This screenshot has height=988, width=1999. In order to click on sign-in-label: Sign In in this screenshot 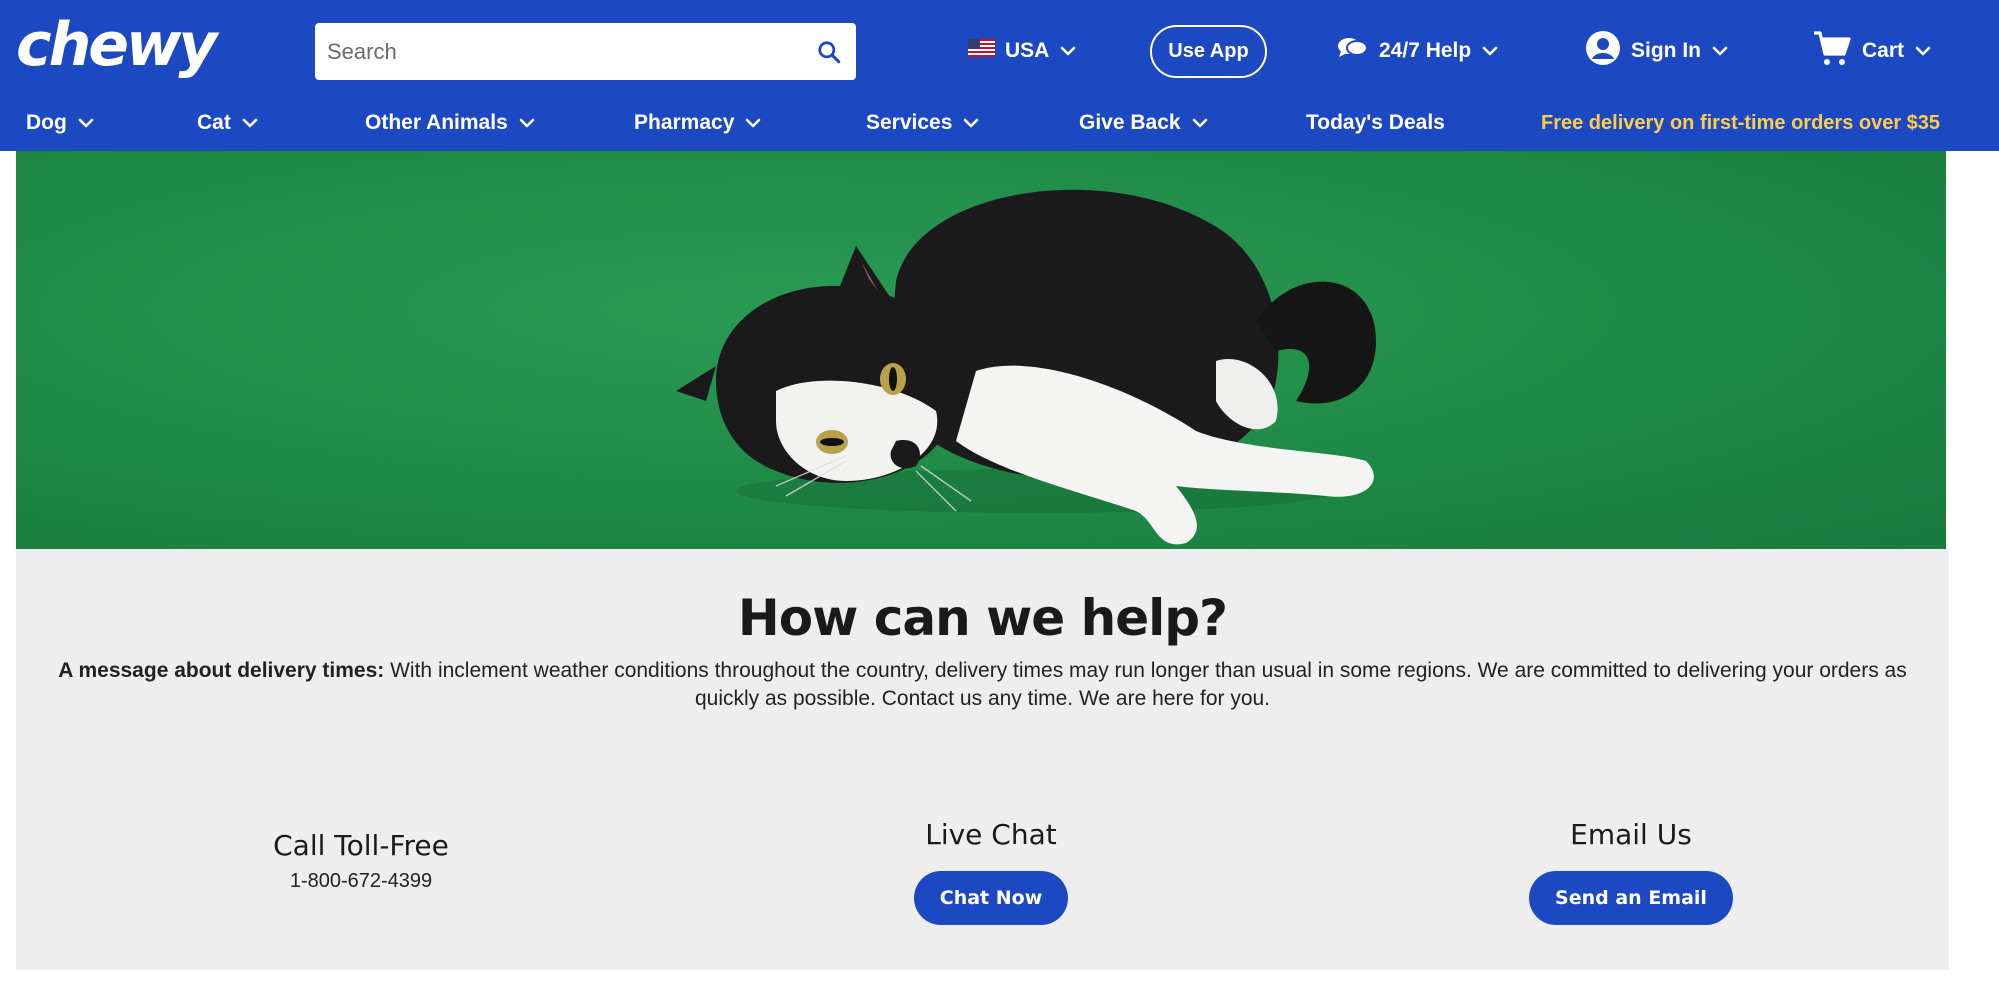, I will do `click(1666, 50)`.